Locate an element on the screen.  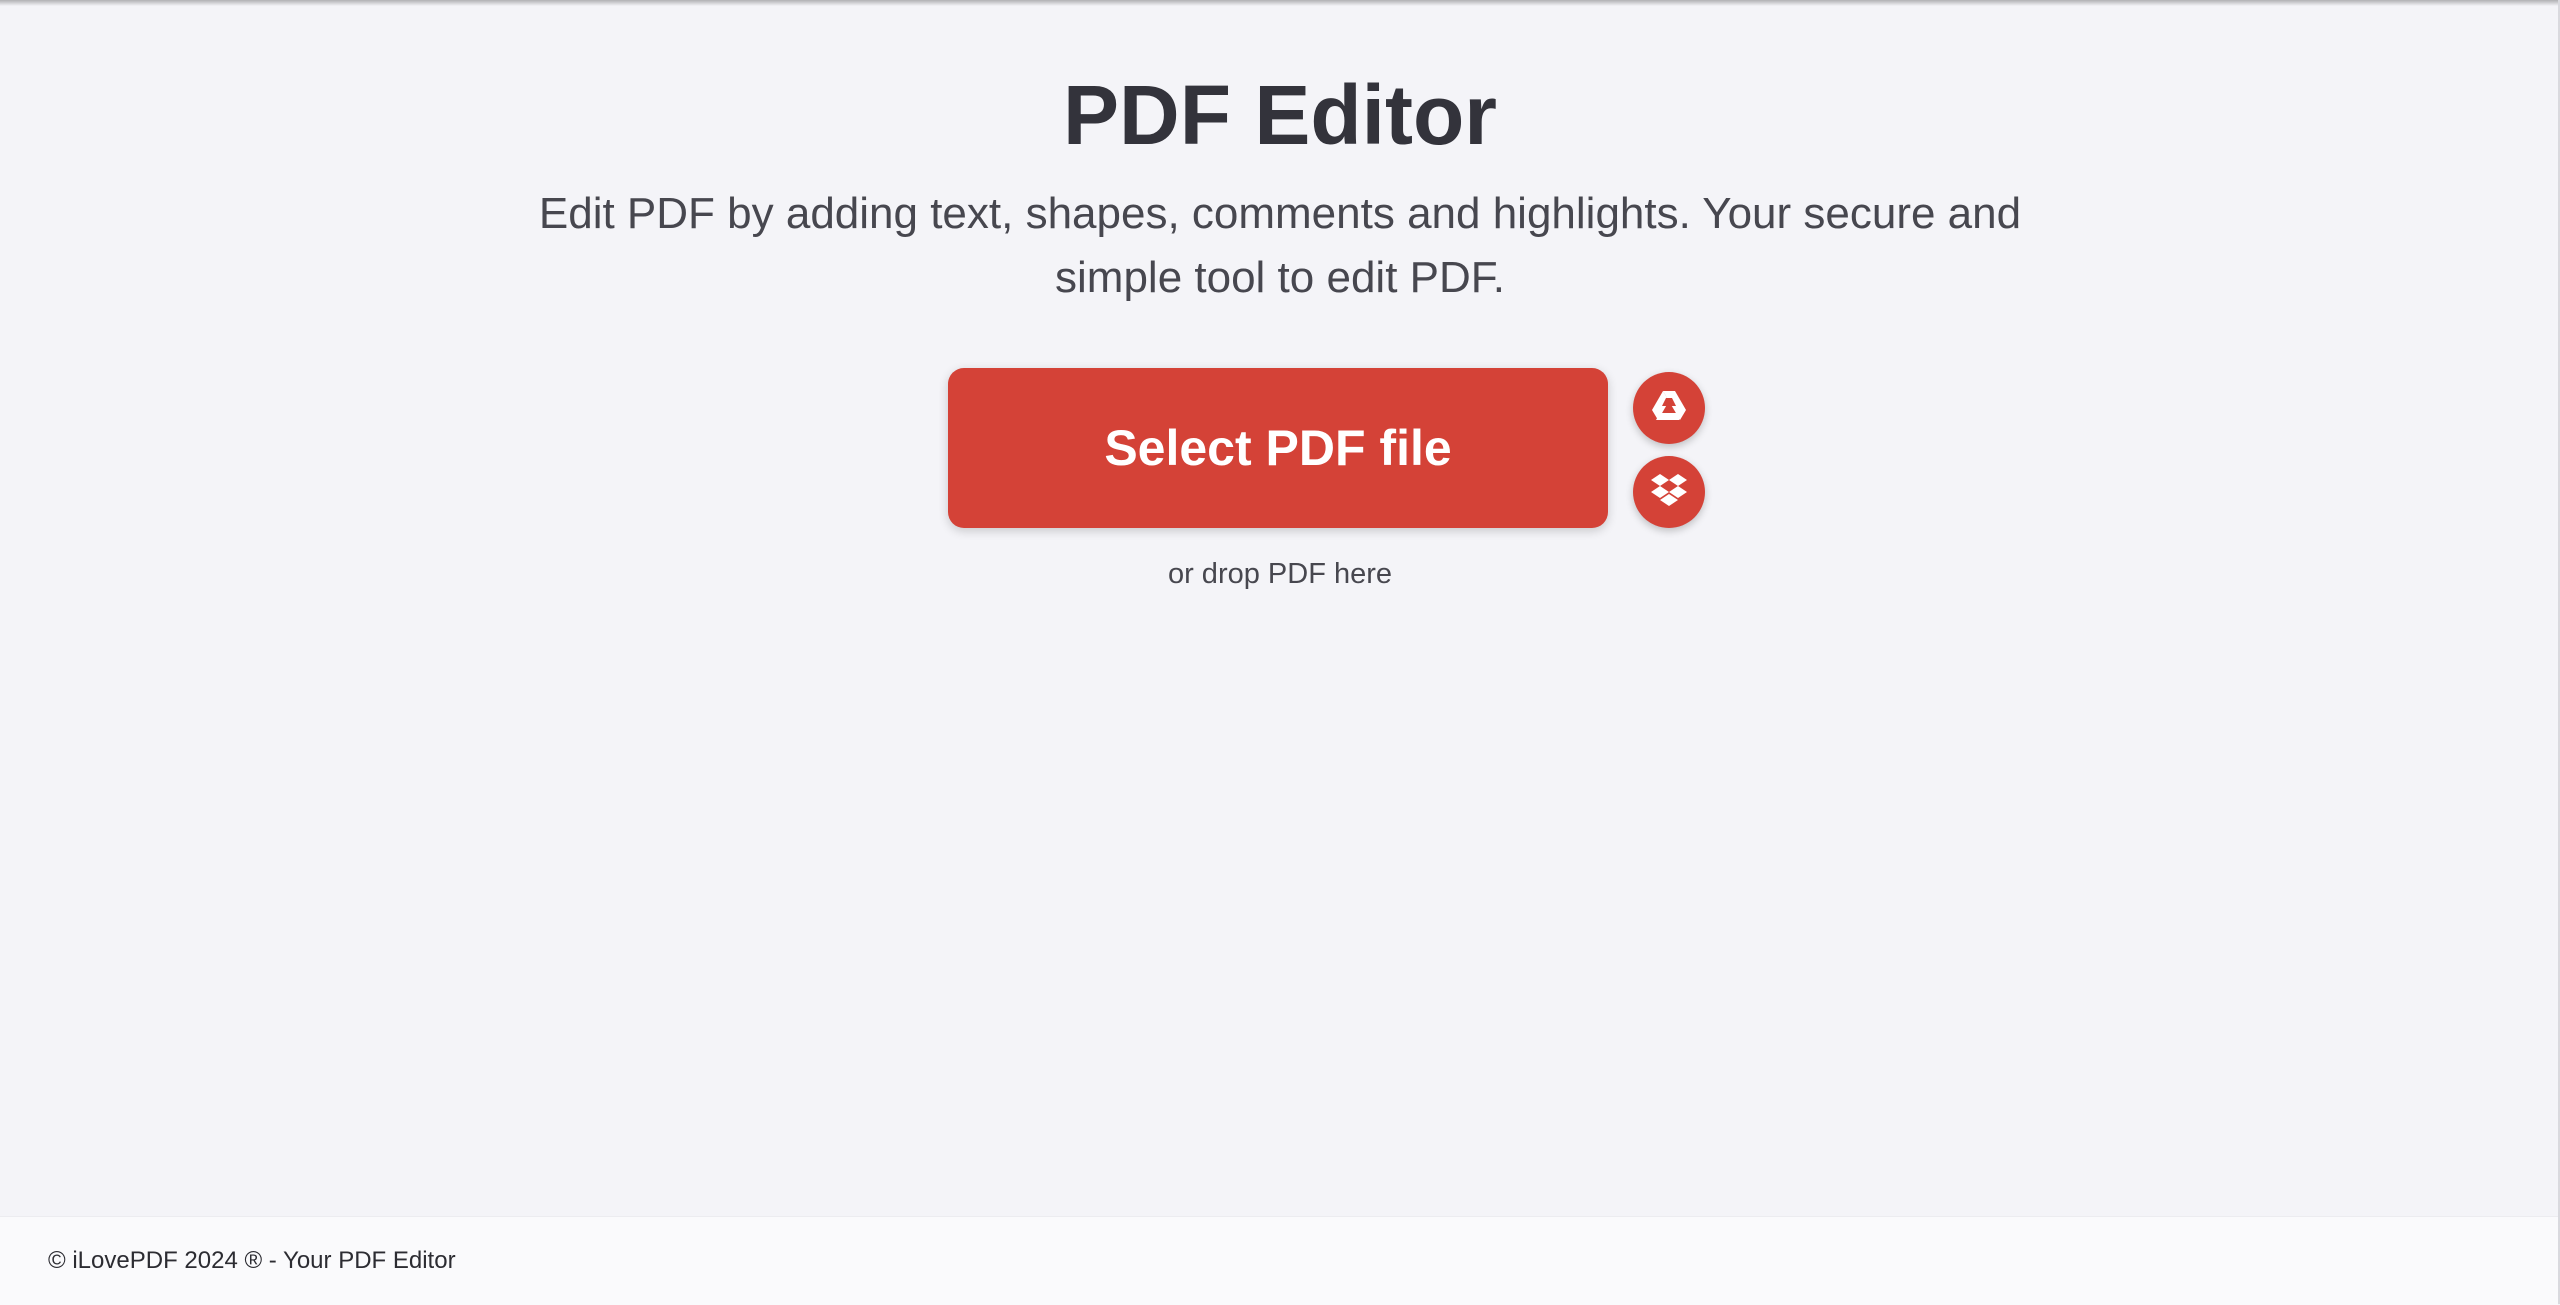
google-drive-button is located at coordinates (1669, 408).